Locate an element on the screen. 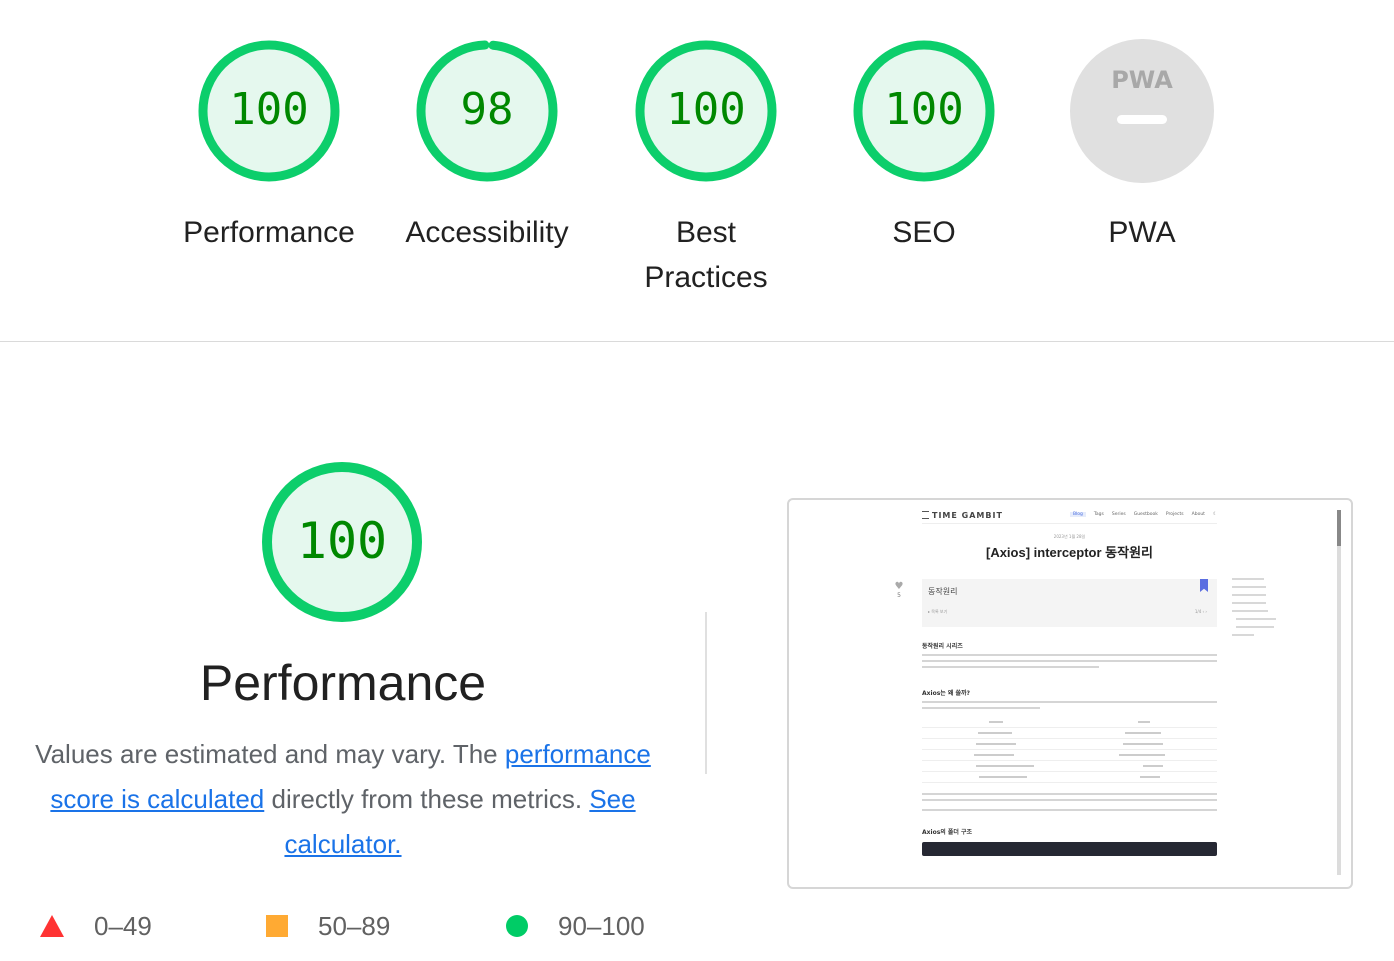 The height and width of the screenshot is (961, 1394). preview-heading: Axios는 왜 쓸까? is located at coordinates (946, 693).